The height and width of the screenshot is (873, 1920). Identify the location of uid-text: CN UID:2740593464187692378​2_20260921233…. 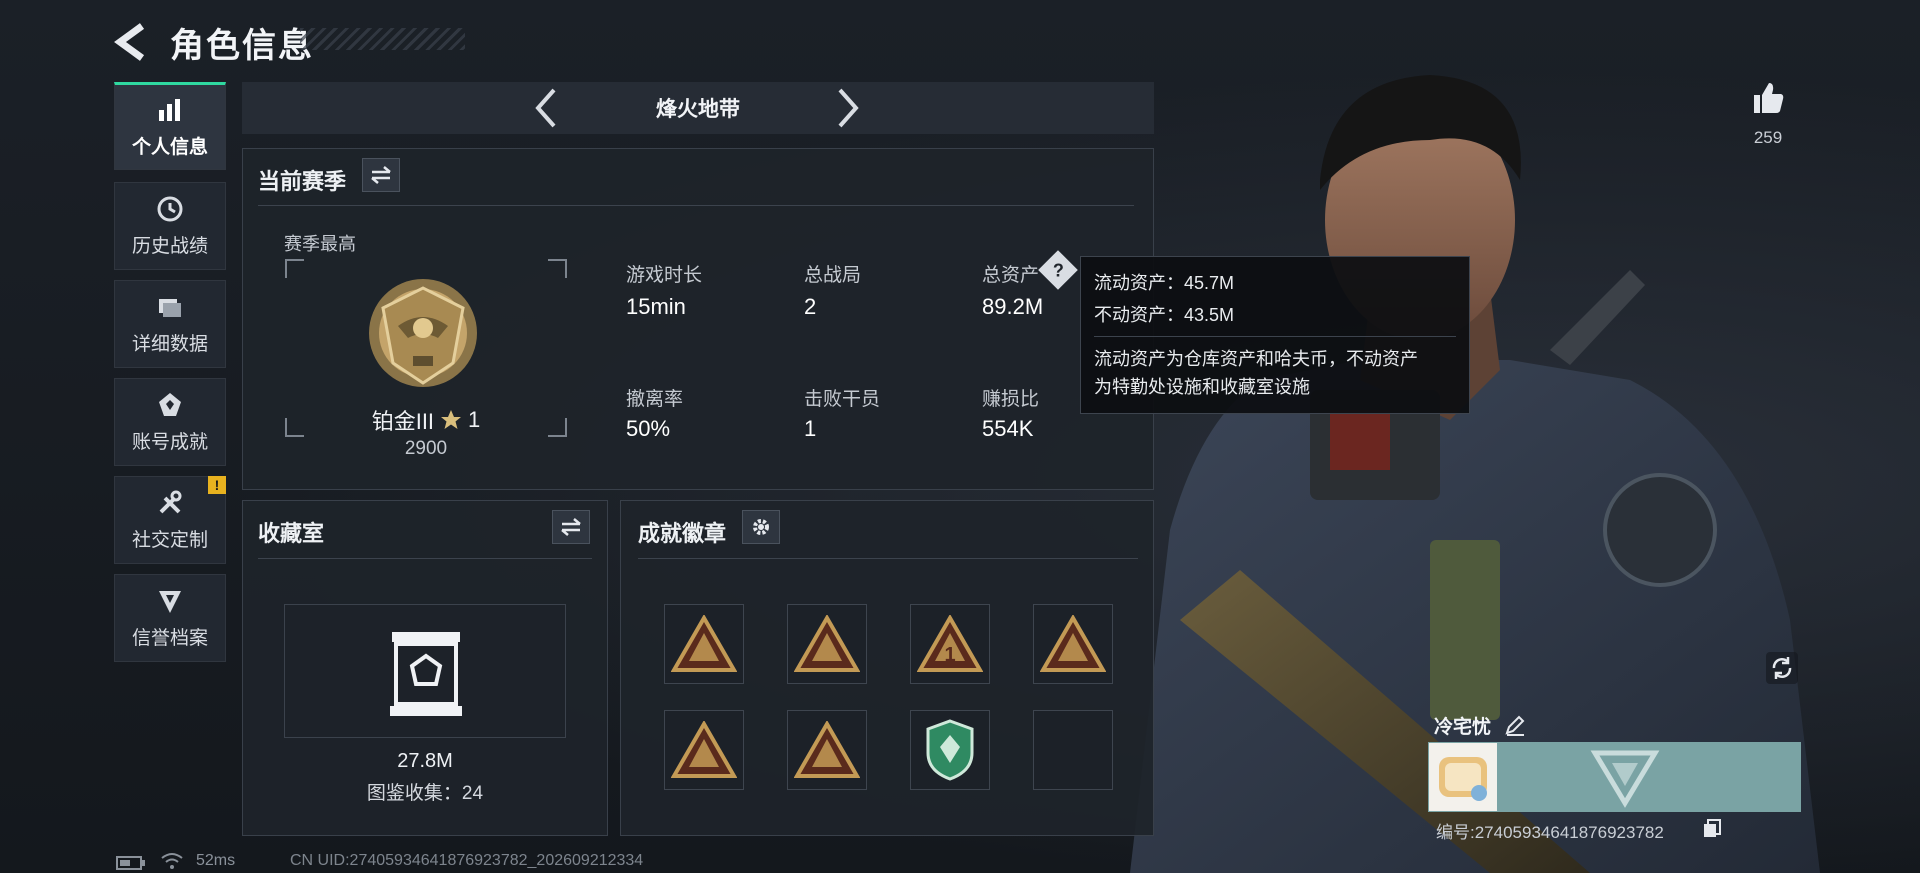
(467, 860).